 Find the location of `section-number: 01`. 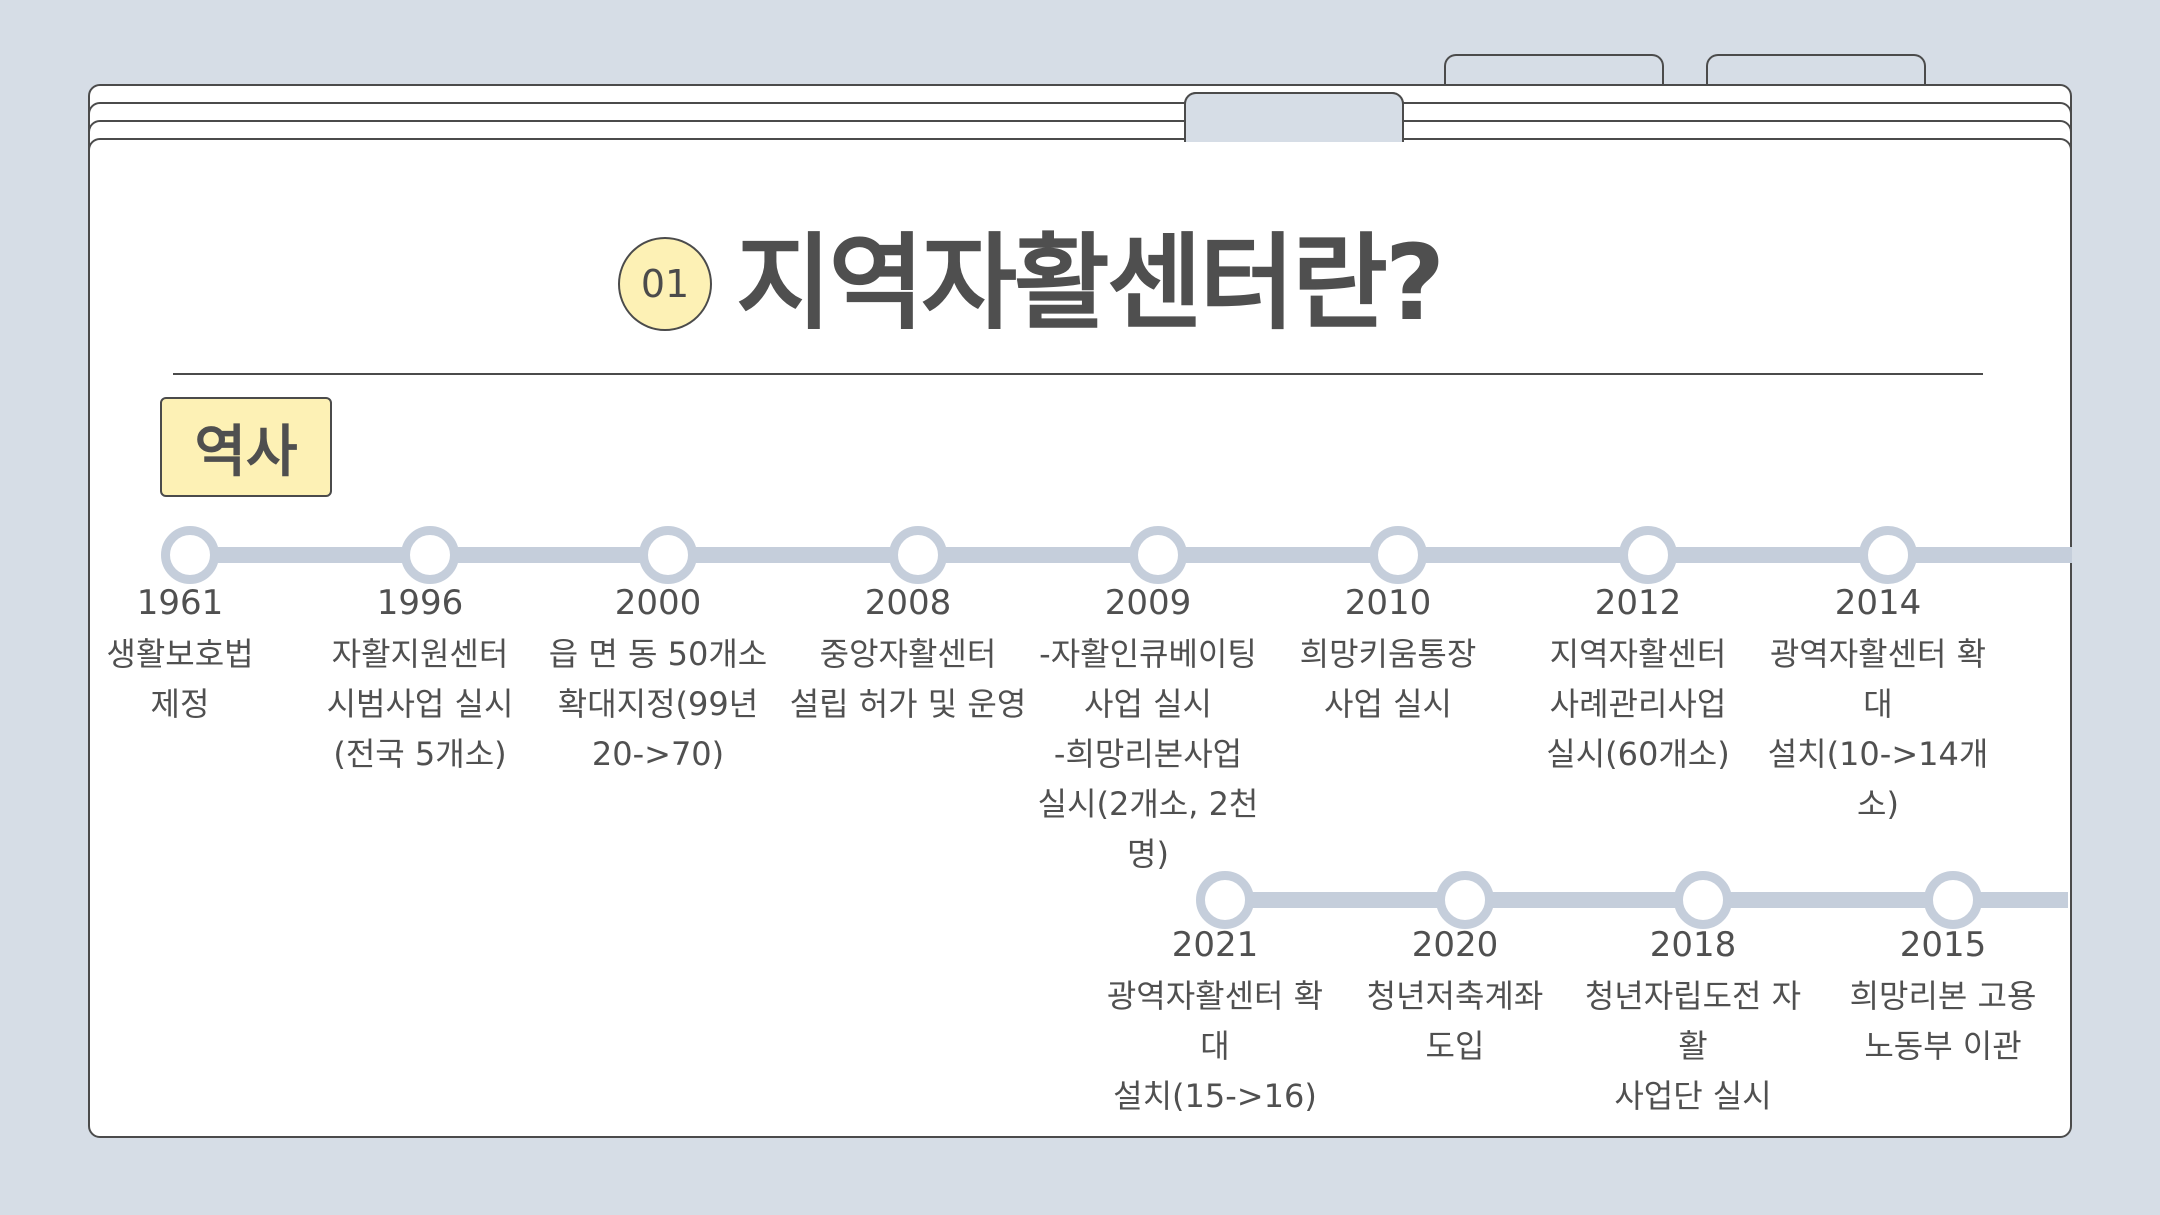

section-number: 01 is located at coordinates (665, 284).